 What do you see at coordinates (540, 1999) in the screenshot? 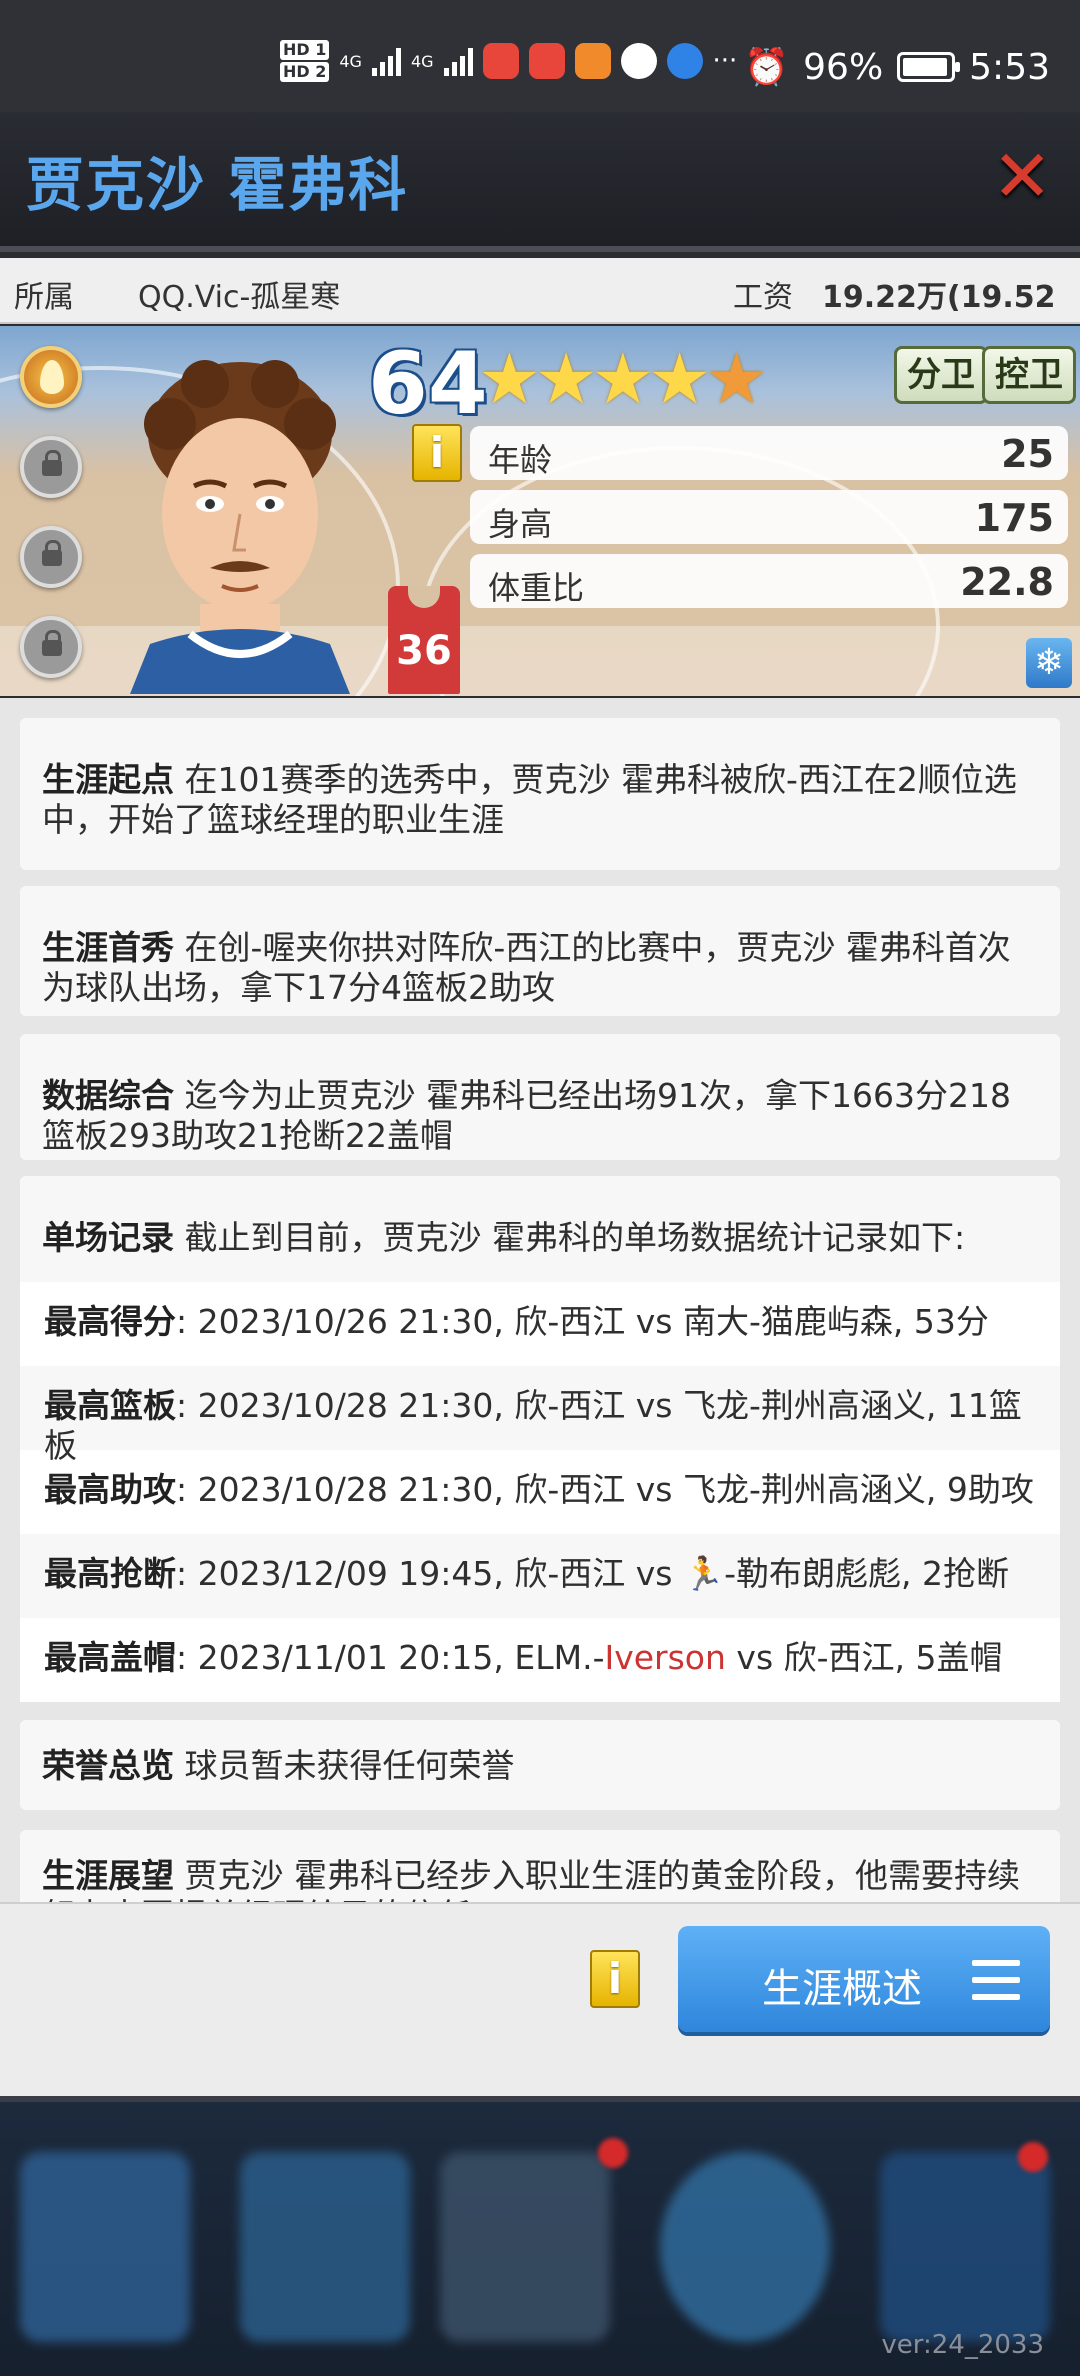
I see `action-bar: i 生涯概述` at bounding box center [540, 1999].